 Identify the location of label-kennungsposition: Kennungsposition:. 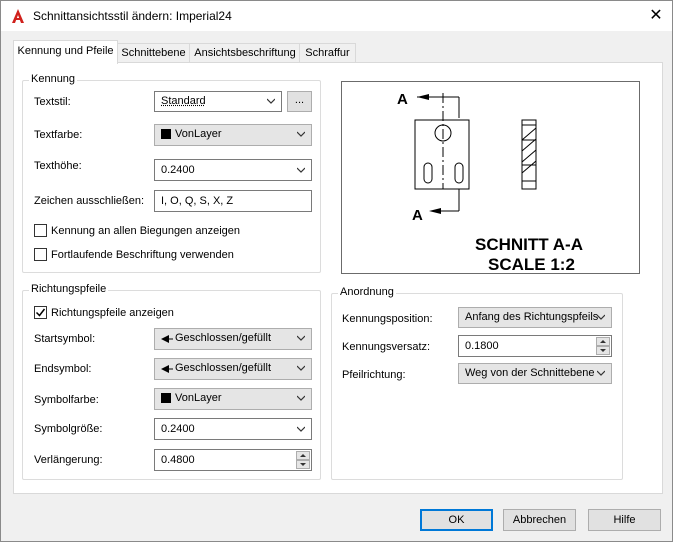
(387, 319).